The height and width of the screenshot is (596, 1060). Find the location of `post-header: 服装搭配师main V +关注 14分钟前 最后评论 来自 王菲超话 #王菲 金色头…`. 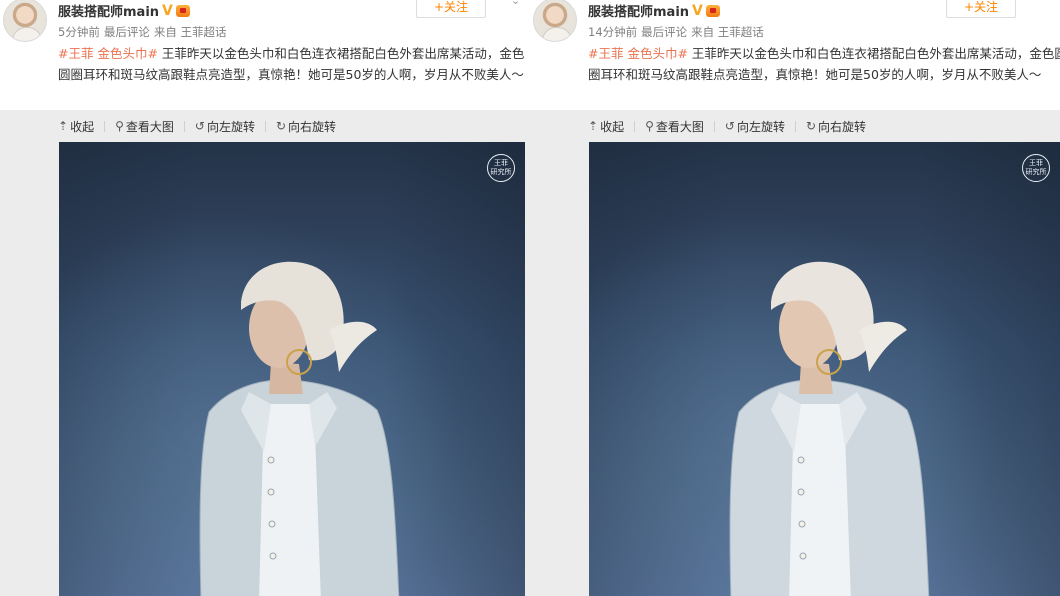

post-header: 服装搭配师main V +关注 14分钟前 最后评论 来自 王菲超话 #王菲 金色头… is located at coordinates (795, 55).